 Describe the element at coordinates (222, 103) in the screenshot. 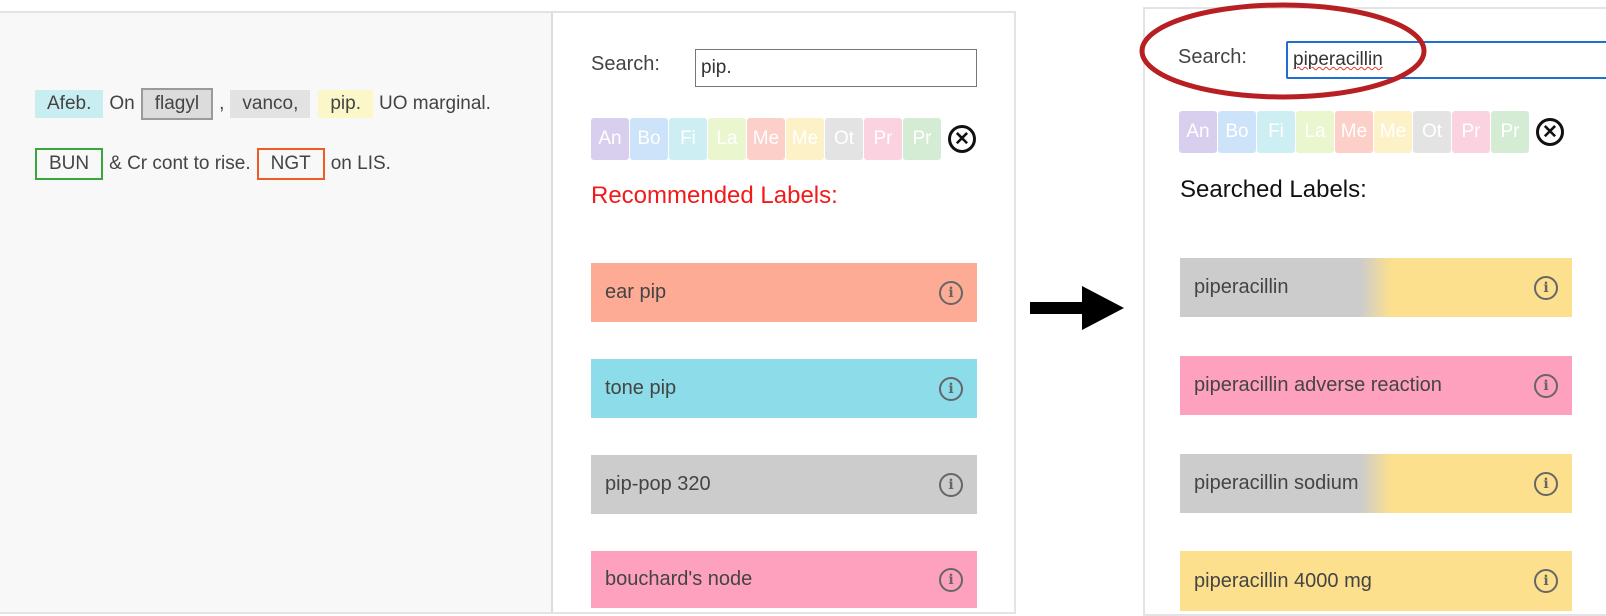

I see `note-text: ,` at that location.